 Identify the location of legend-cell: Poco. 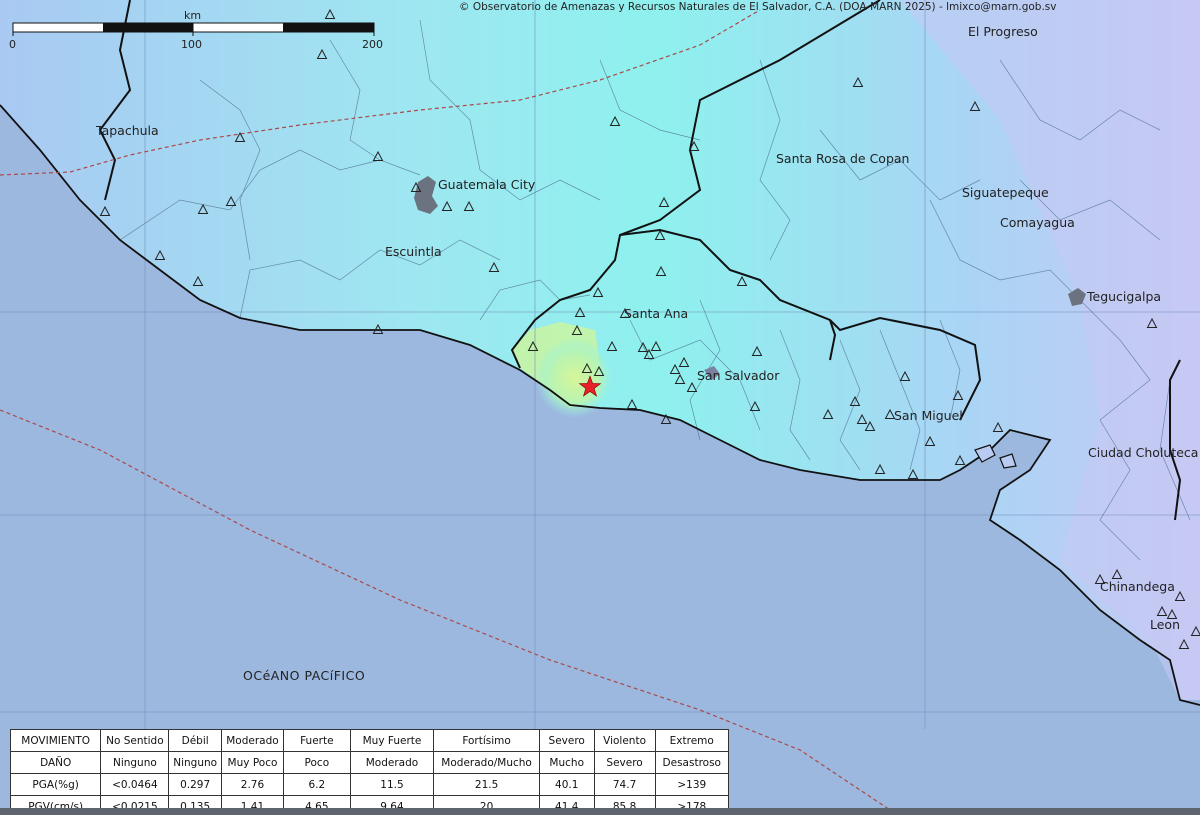
(317, 762).